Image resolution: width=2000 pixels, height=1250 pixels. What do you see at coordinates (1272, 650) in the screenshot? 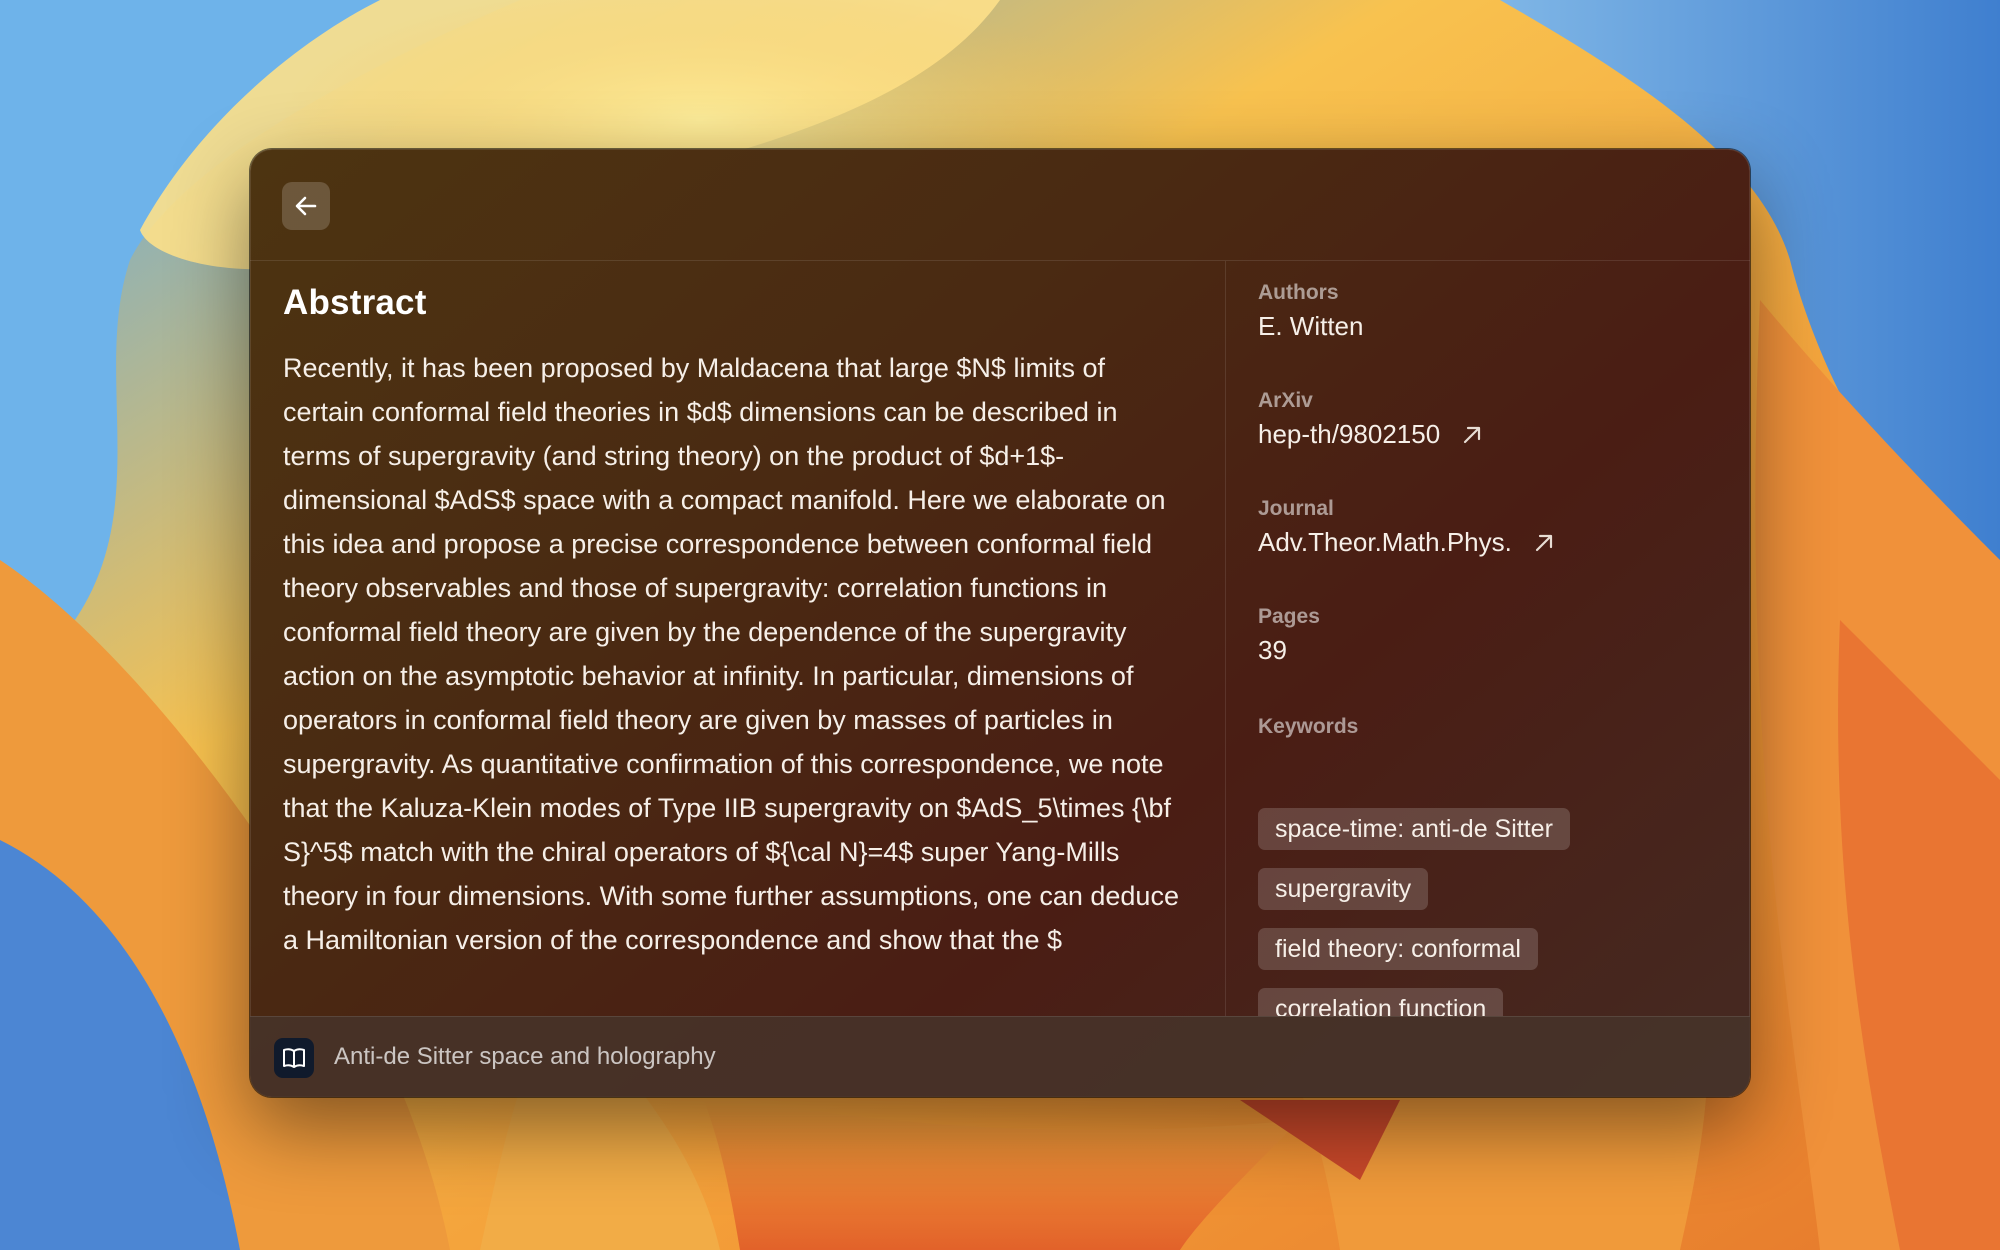
I see `pages-value: 39` at bounding box center [1272, 650].